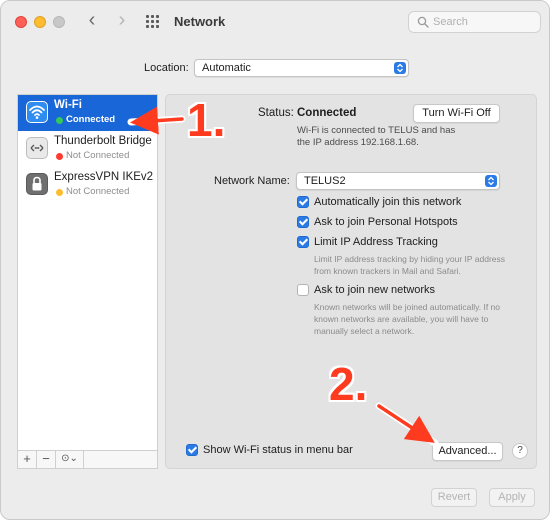 The height and width of the screenshot is (520, 550). What do you see at coordinates (454, 497) in the screenshot?
I see `revert-button: Revert` at bounding box center [454, 497].